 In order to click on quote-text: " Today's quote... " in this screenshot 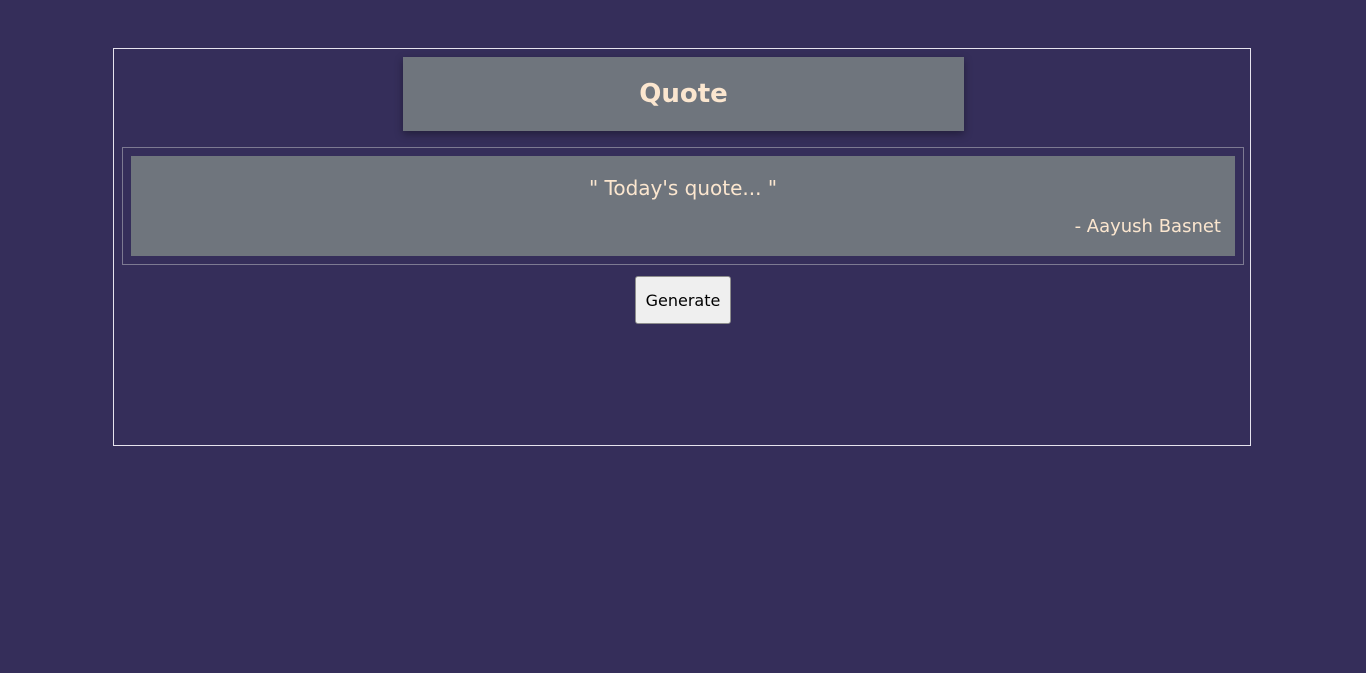, I will do `click(683, 188)`.